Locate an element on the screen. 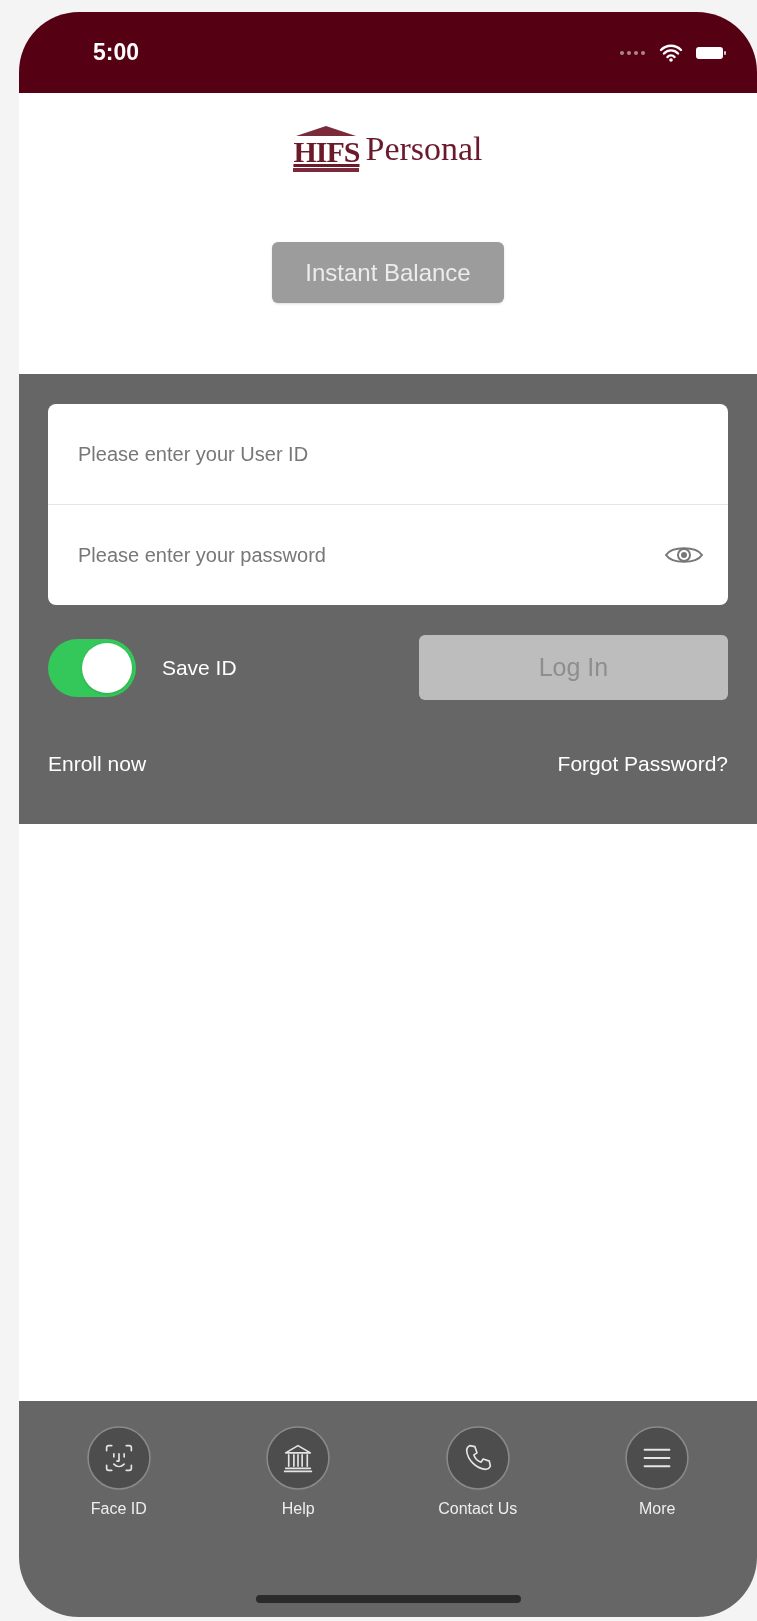 The image size is (757, 1621). enroll-now-link: Enroll now is located at coordinates (97, 764).